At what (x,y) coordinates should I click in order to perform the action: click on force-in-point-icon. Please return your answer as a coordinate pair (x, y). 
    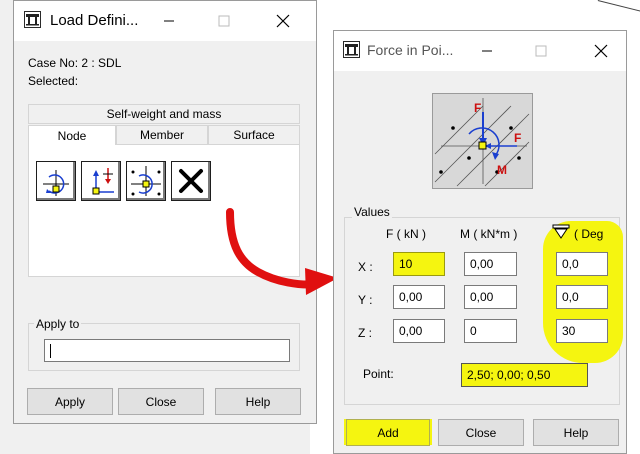
    Looking at the image, I should click on (146, 181).